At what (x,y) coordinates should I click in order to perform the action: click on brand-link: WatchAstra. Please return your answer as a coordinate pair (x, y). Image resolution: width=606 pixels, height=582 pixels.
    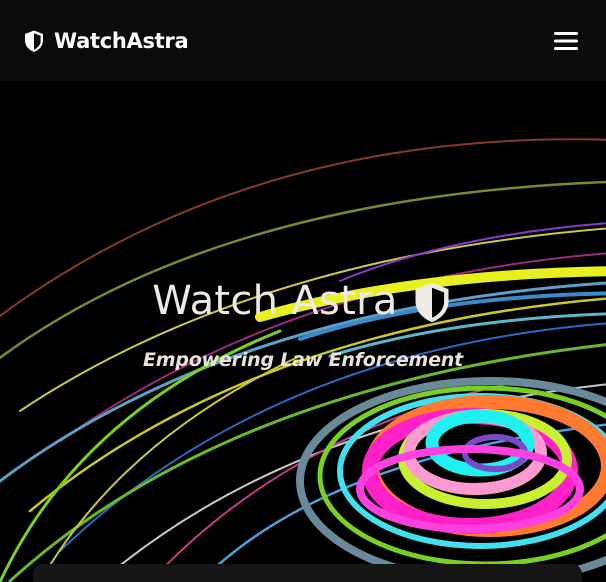
    Looking at the image, I should click on (105, 40).